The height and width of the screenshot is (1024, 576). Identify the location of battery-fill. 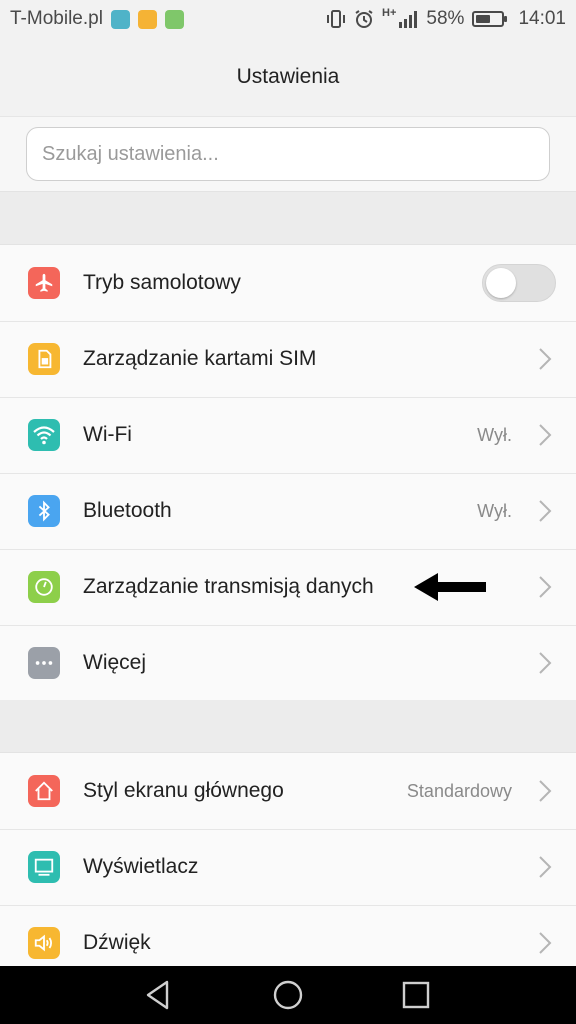
(483, 19).